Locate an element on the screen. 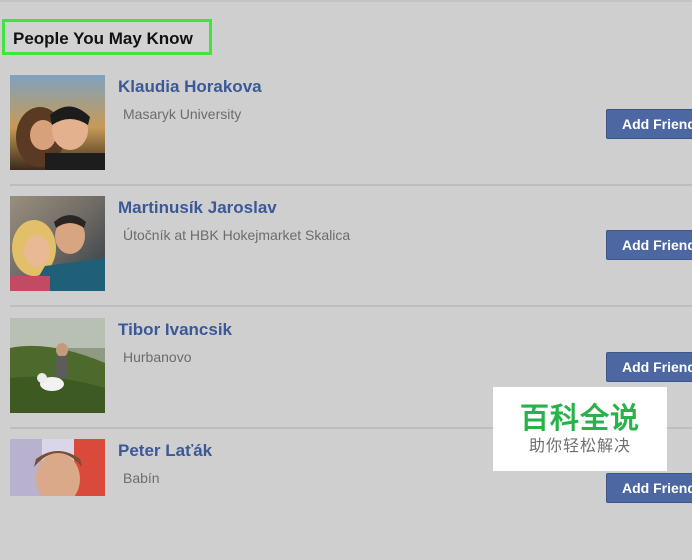 Image resolution: width=692 pixels, height=560 pixels. top-divider is located at coordinates (346, 1).